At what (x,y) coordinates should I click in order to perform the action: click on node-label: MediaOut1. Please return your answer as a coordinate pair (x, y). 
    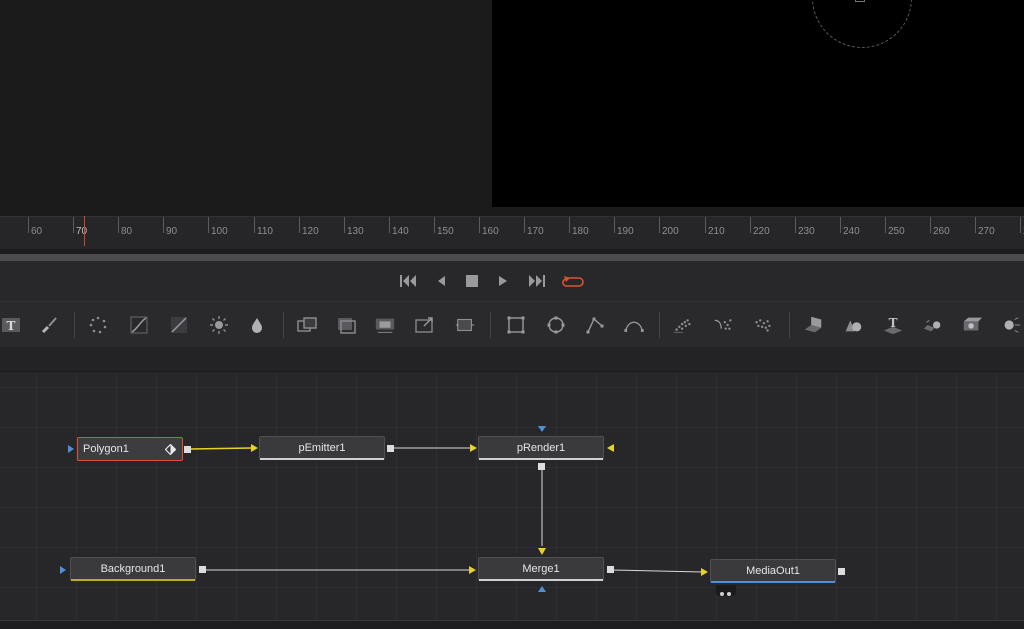
    Looking at the image, I should click on (773, 571).